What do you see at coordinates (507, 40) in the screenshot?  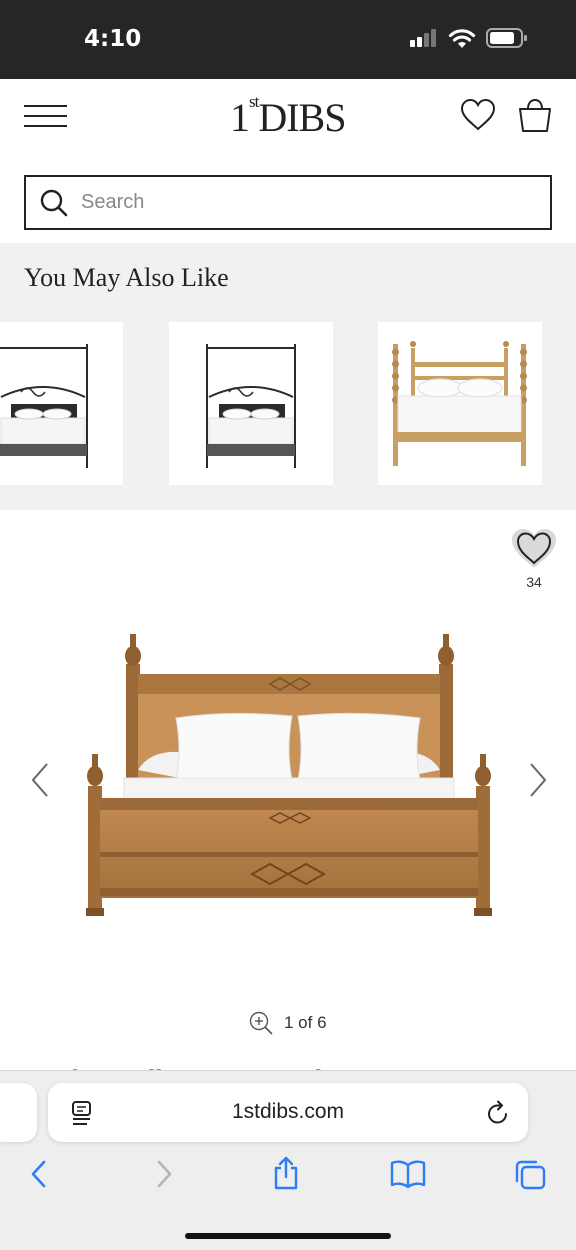 I see `battery-icon` at bounding box center [507, 40].